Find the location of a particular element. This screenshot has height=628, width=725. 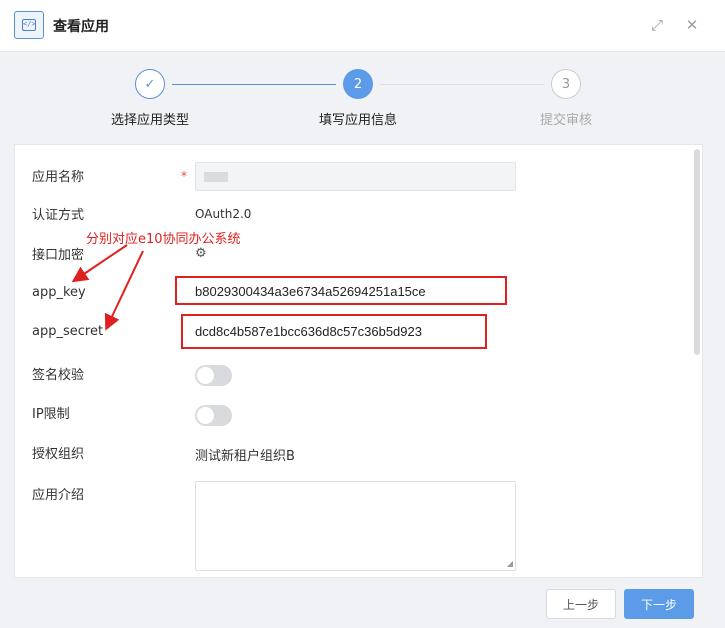

step-indicator: ✓ 2 3 选择应用类型 填写应用信息 提交审核 is located at coordinates (362, 98).